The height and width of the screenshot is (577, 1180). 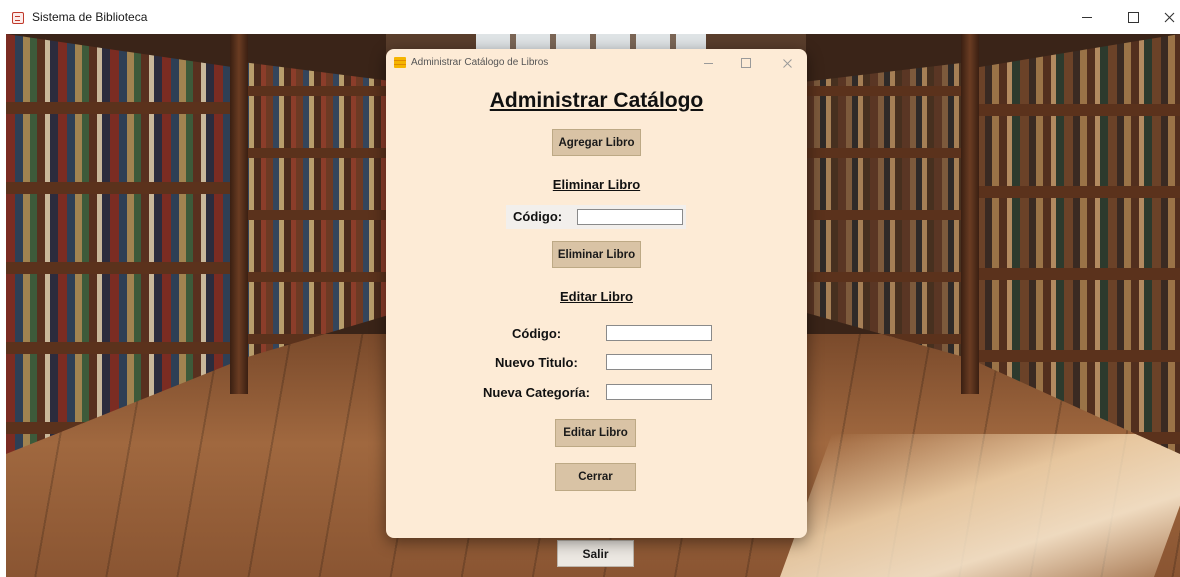 What do you see at coordinates (708, 63) in the screenshot?
I see `dialog-minimize-button` at bounding box center [708, 63].